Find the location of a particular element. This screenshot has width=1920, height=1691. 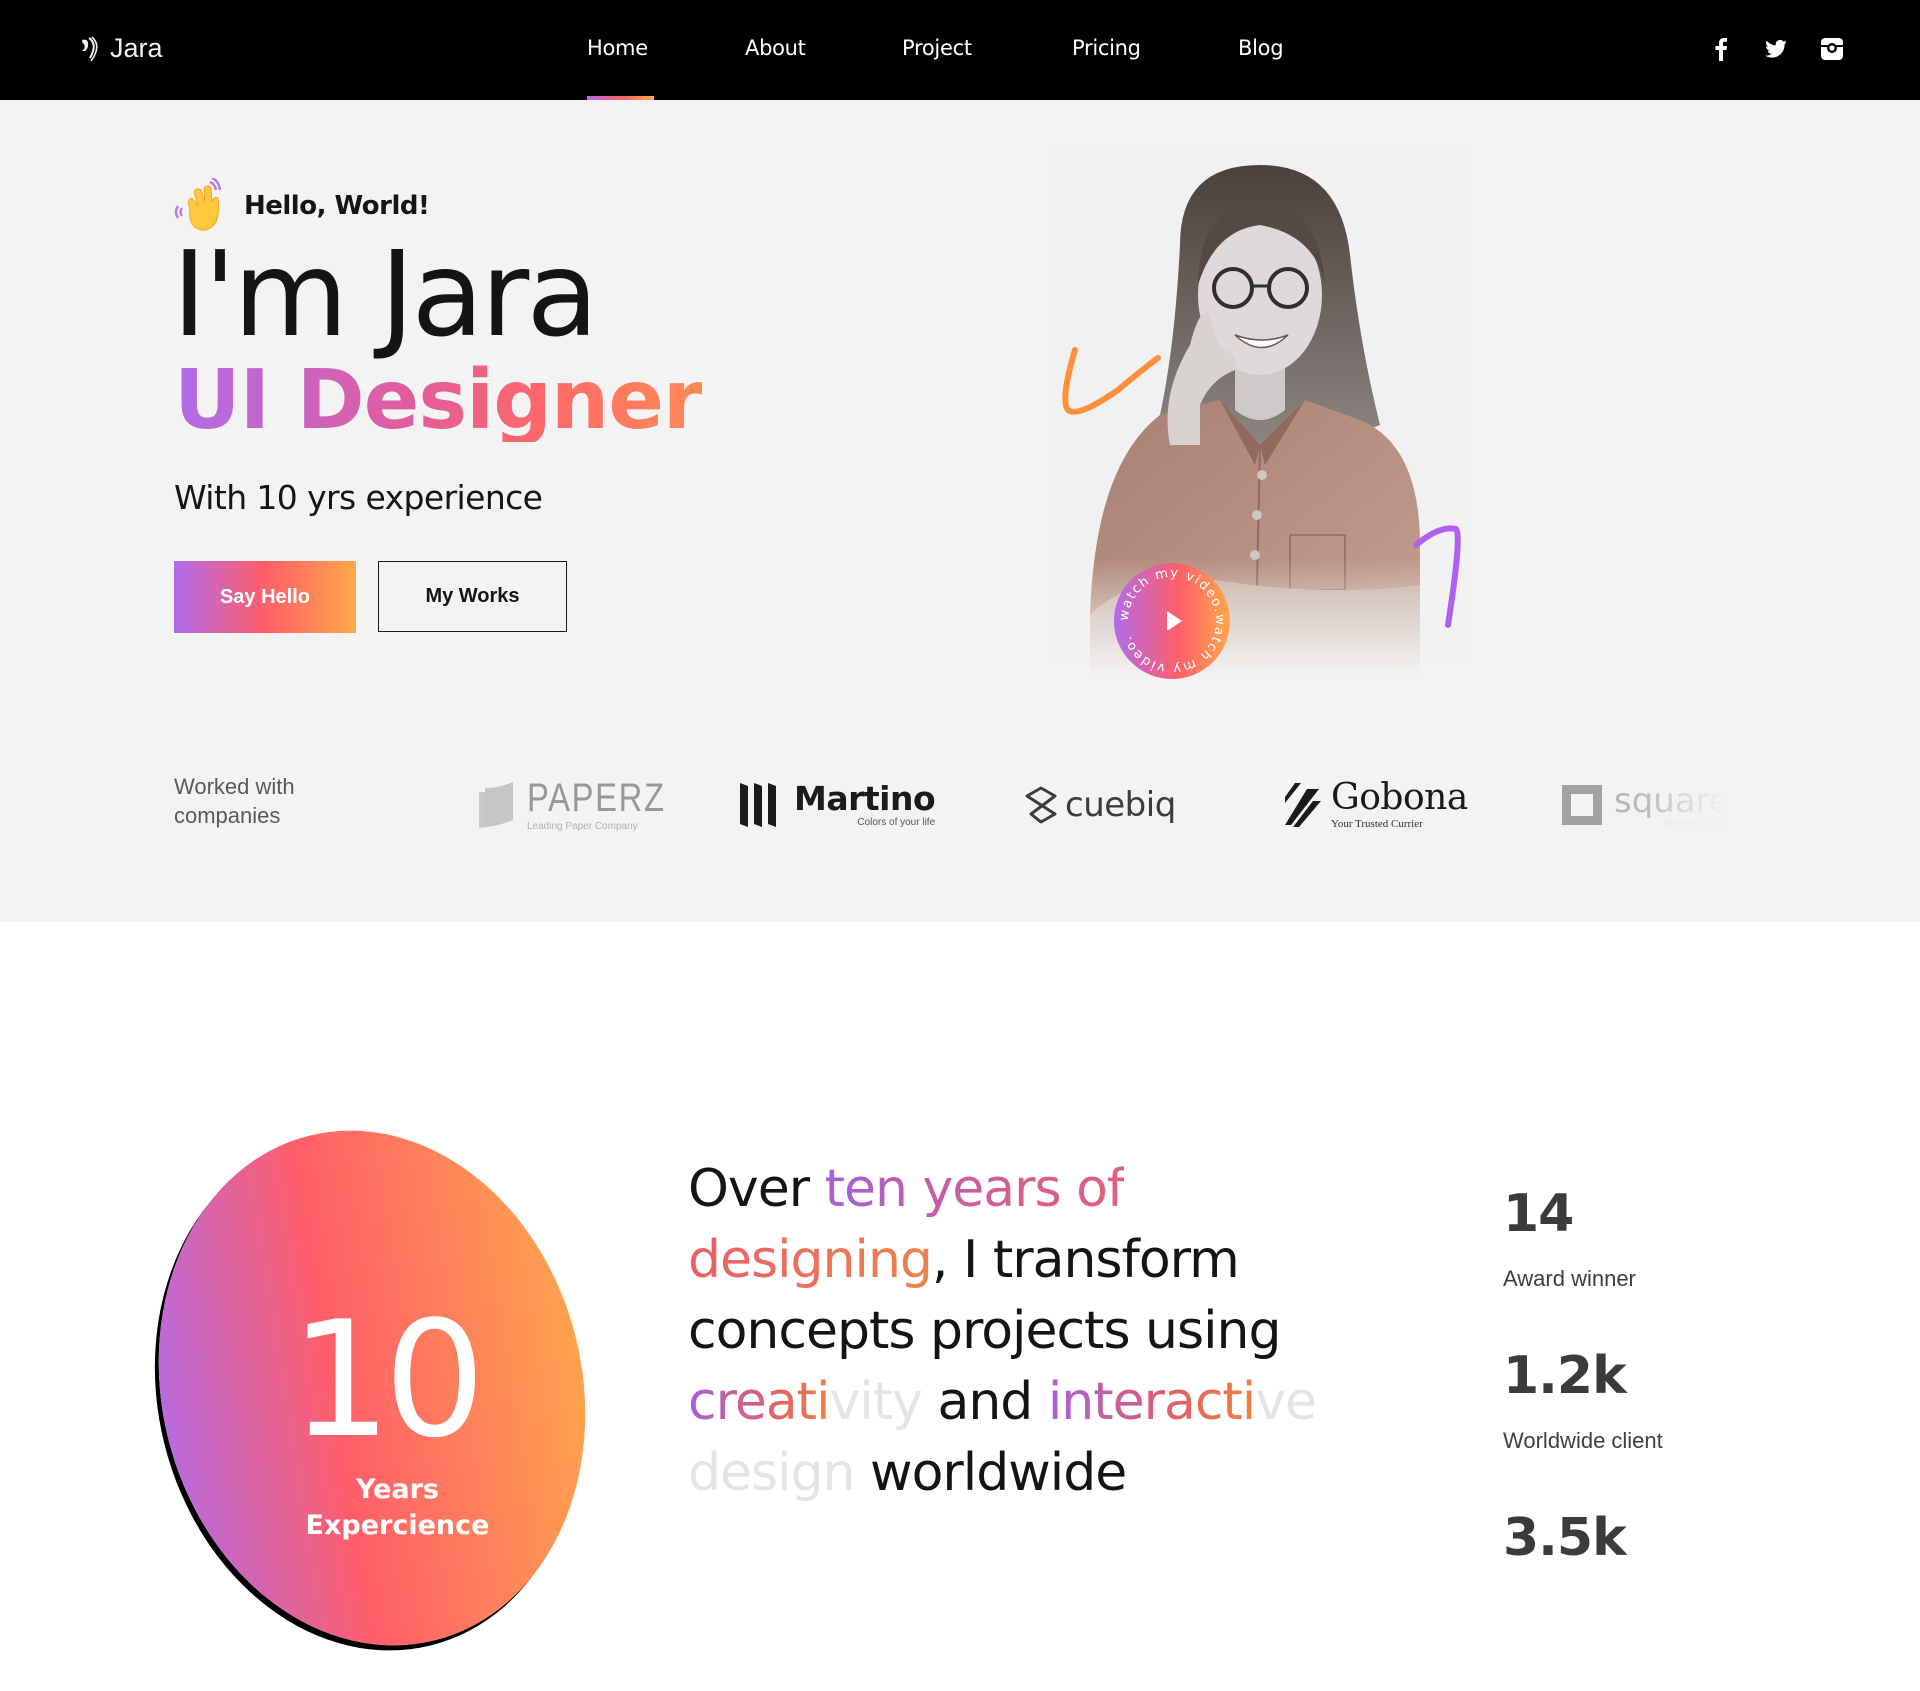

rotating-text-ring: watch my video.watch my video. is located at coordinates (1171, 621).